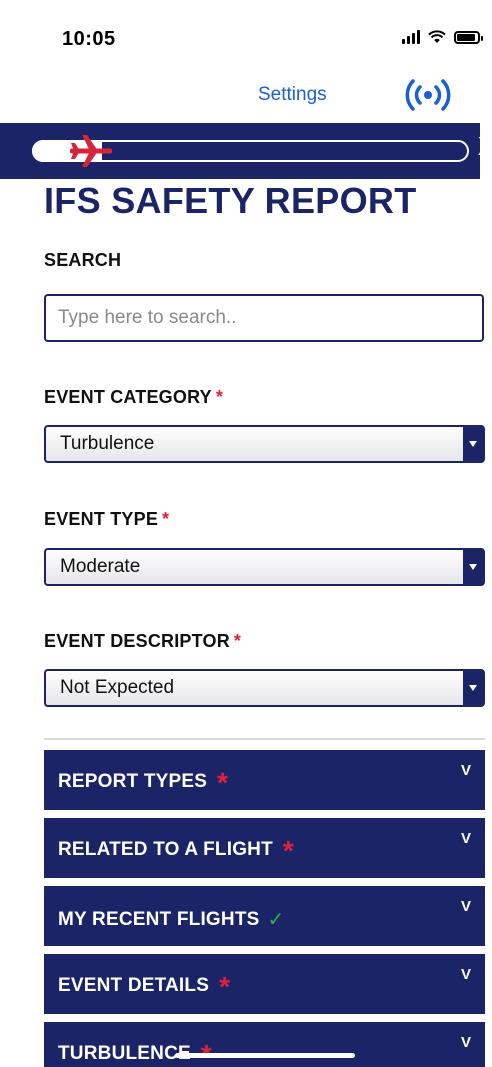 This screenshot has height=1067, width=492. I want to click on wifi-icon, so click(437, 36).